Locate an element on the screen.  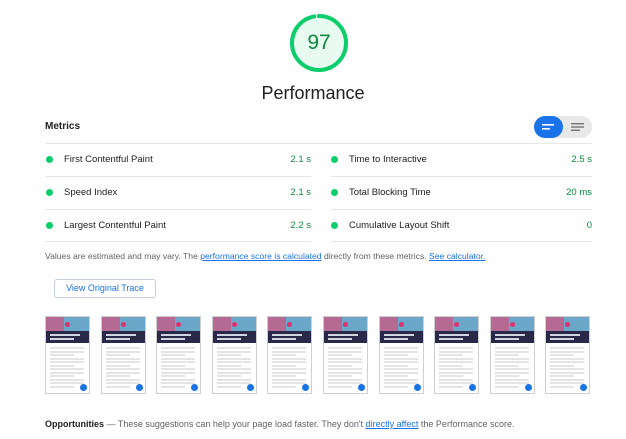
metric-value: 20 ms is located at coordinates (579, 192).